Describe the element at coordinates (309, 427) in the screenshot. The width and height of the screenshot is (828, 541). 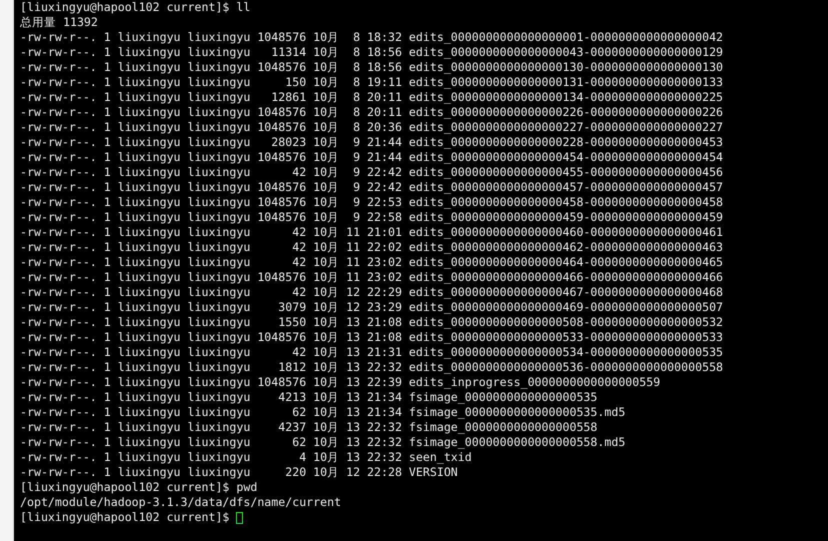
I see `output-line: -rw-rw-r--. 1 liuxingyu liuxingyu 4237 10月 13 22:32 fsimage_0000000000000000558` at that location.